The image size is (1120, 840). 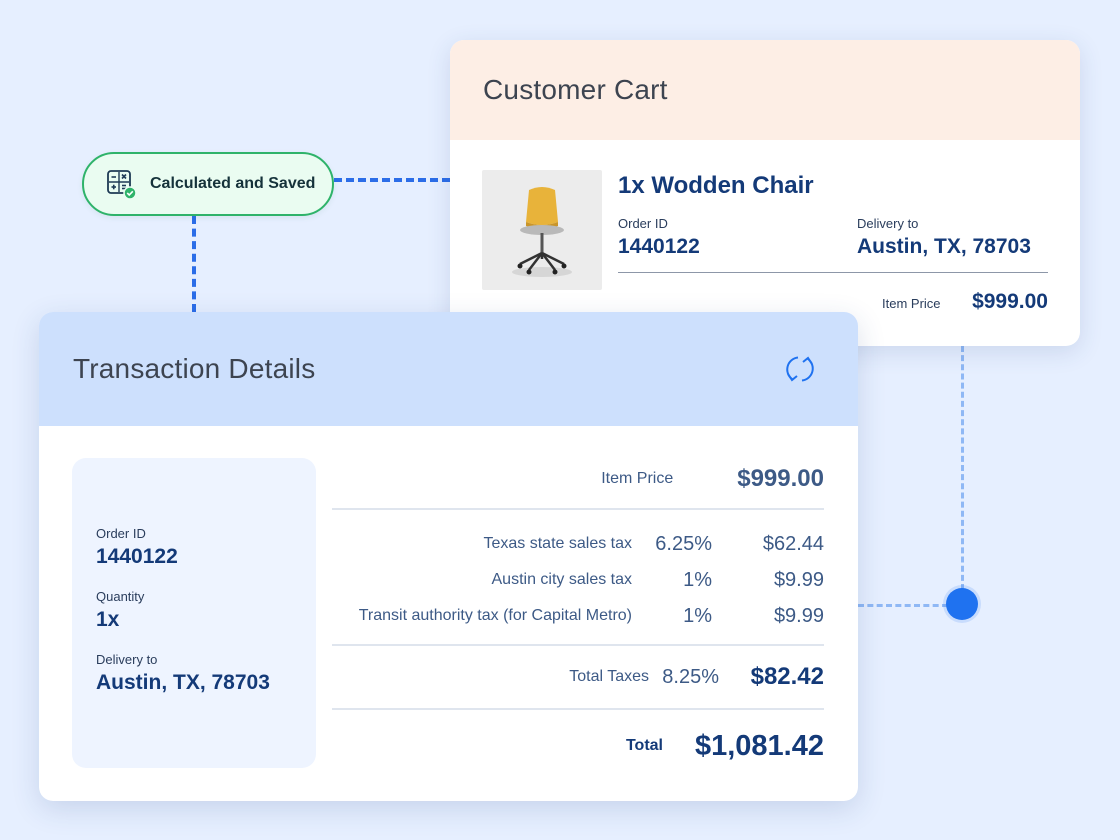 I want to click on cart-order-id: Order ID 1440122, so click(x=659, y=237).